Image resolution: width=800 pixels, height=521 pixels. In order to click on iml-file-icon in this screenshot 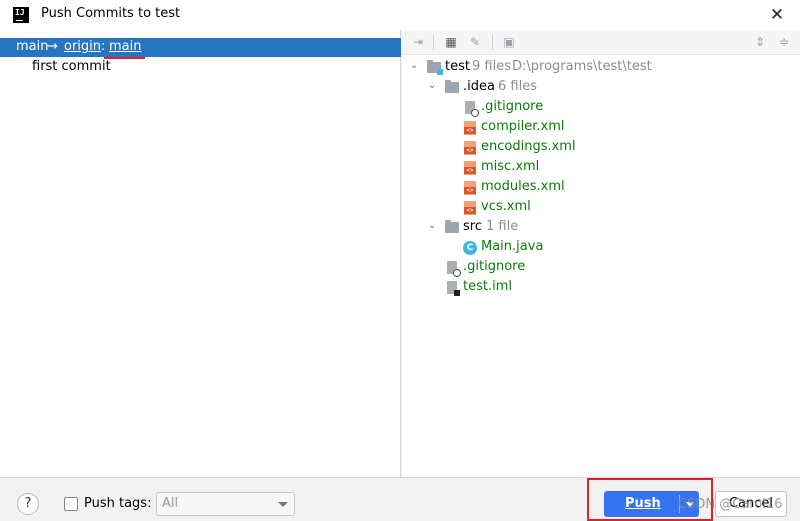, I will do `click(453, 288)`.